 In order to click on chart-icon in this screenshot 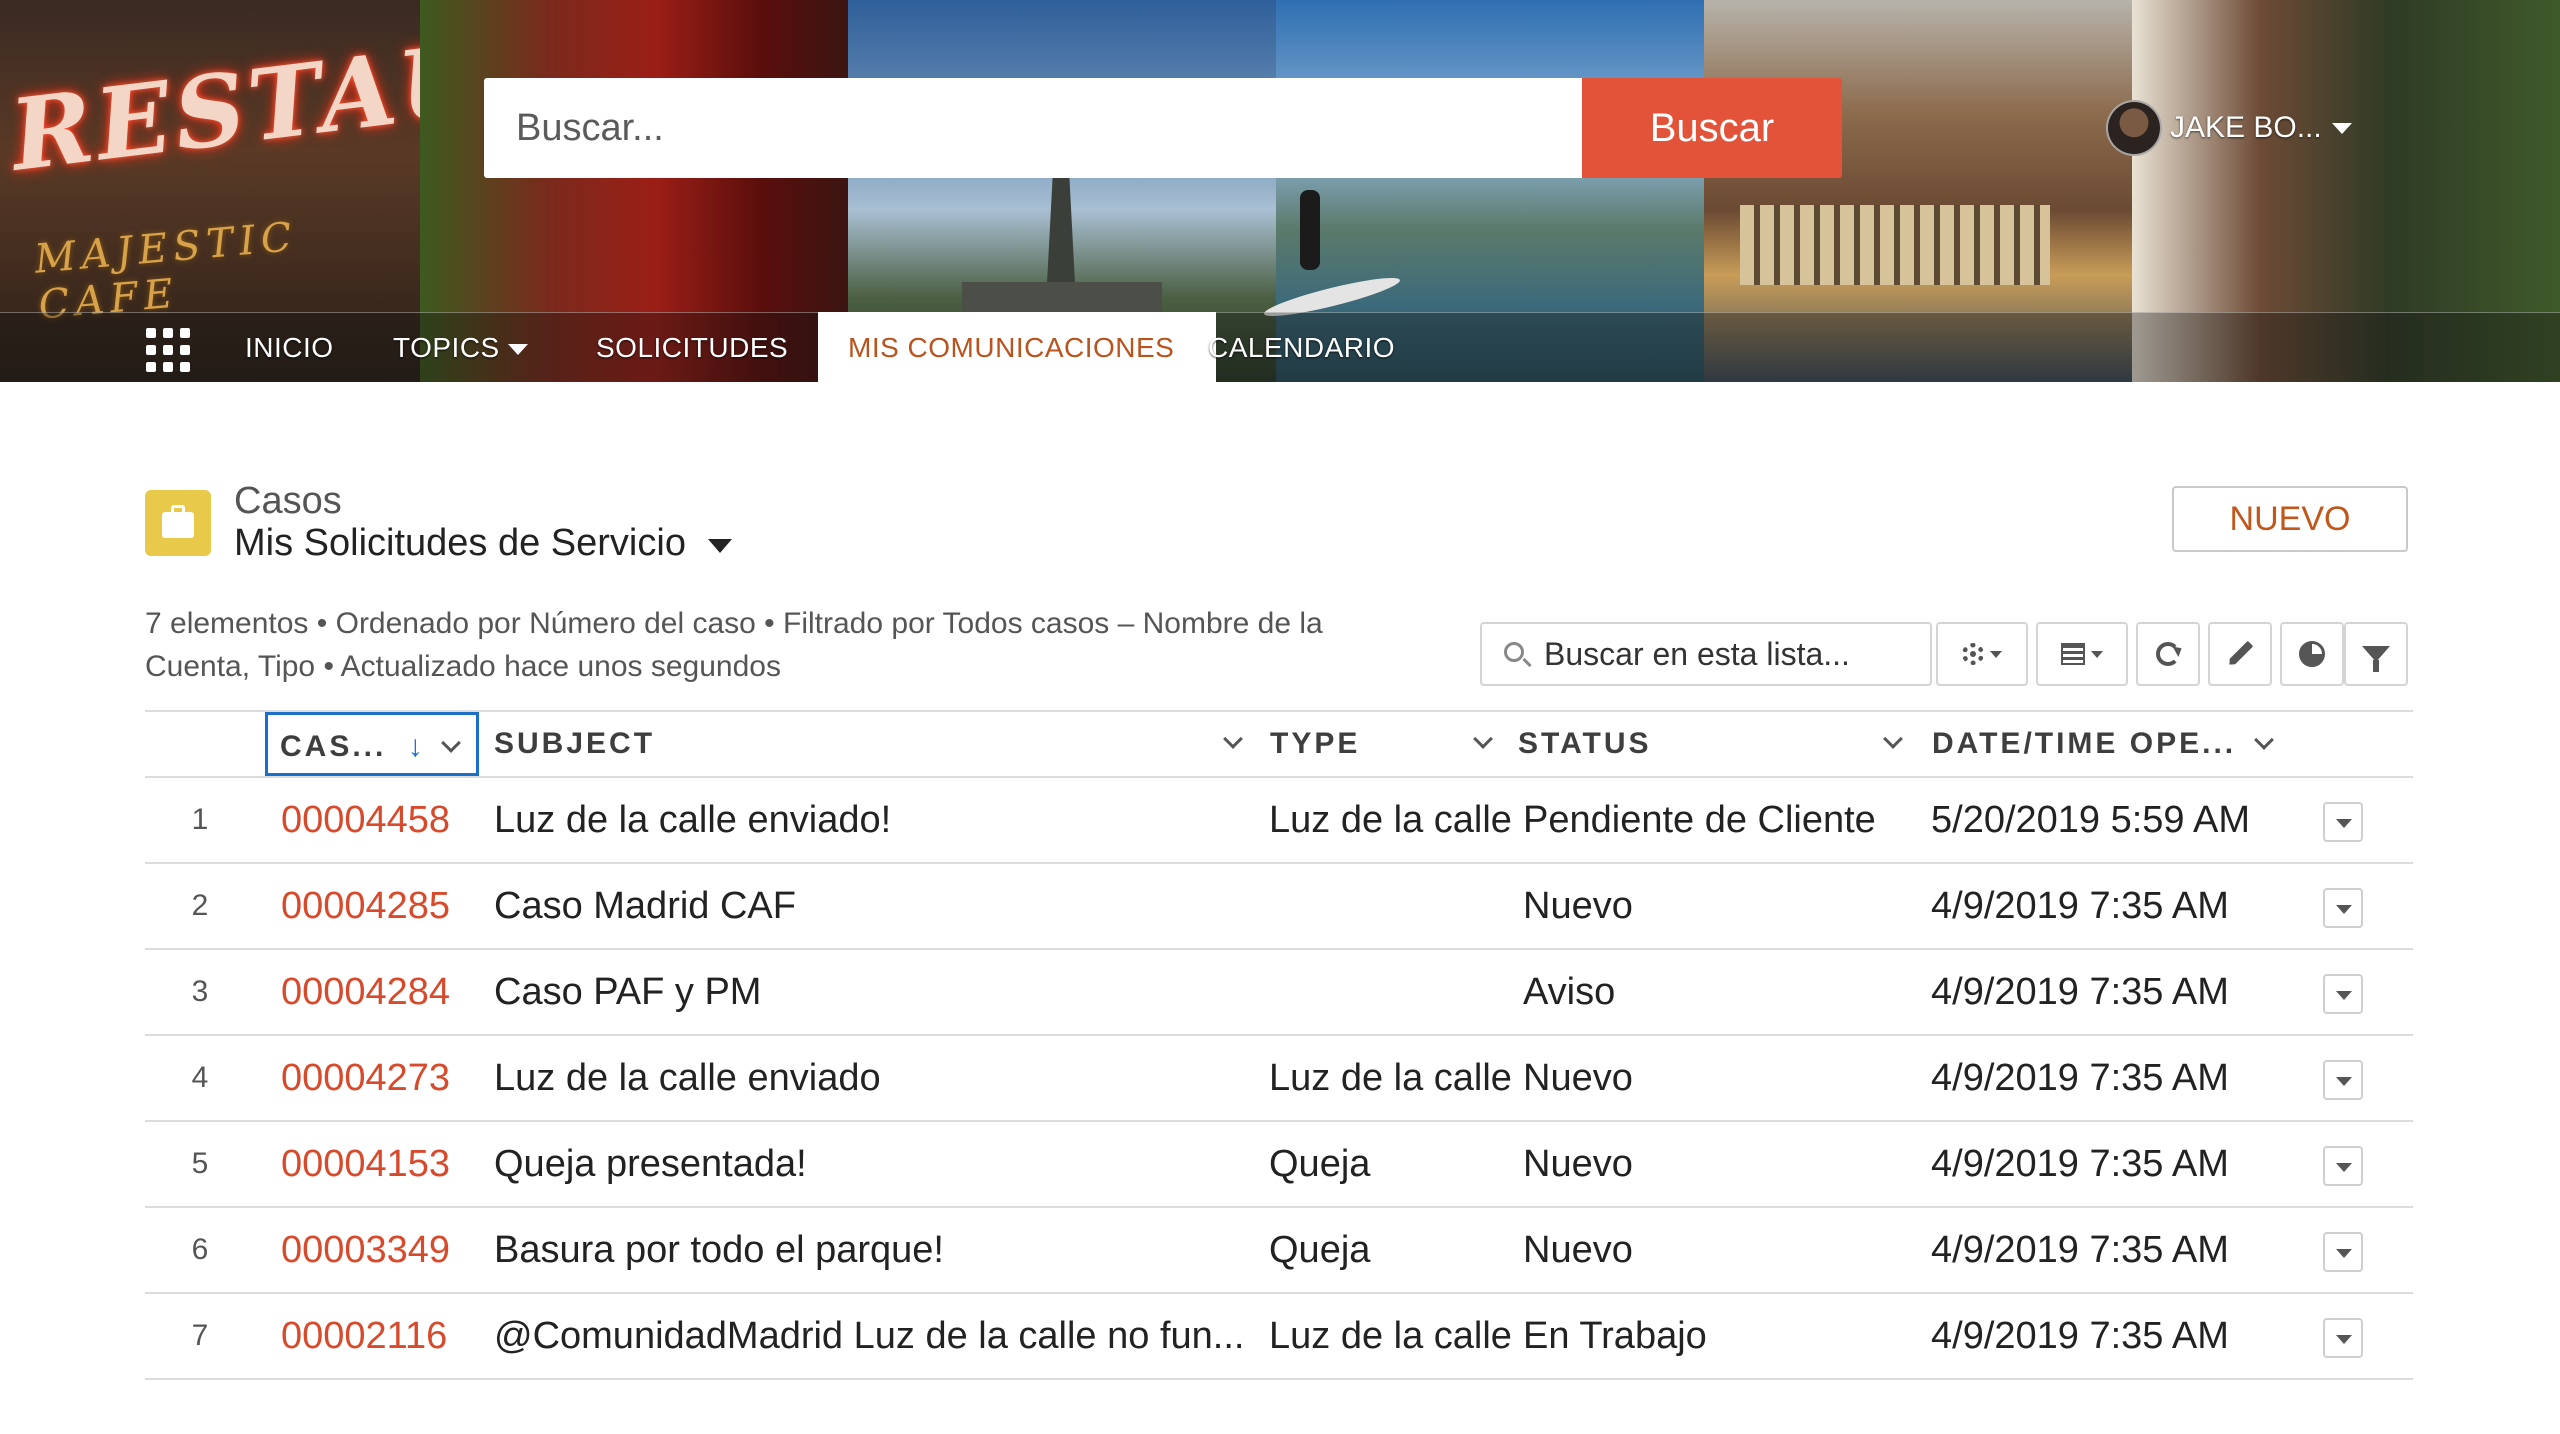, I will do `click(2312, 654)`.